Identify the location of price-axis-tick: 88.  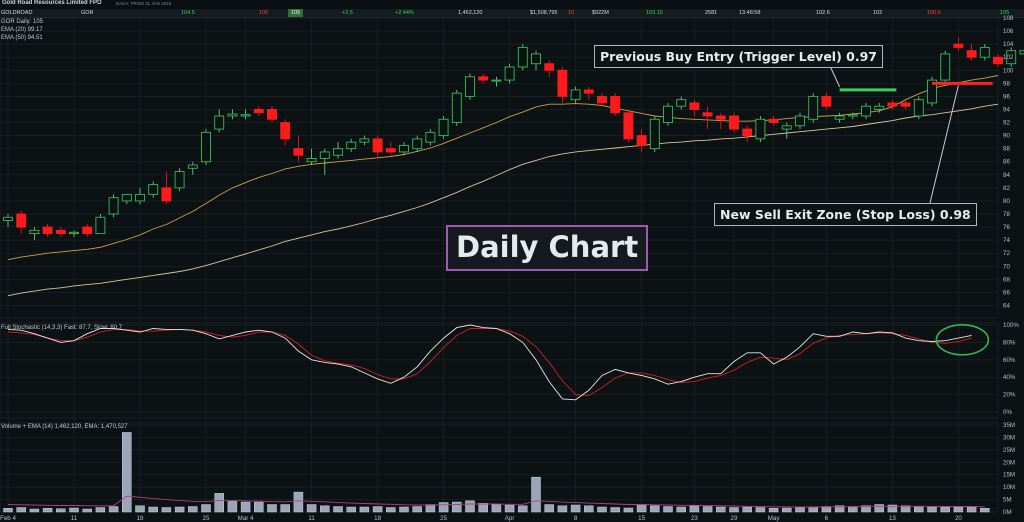
(1006, 149).